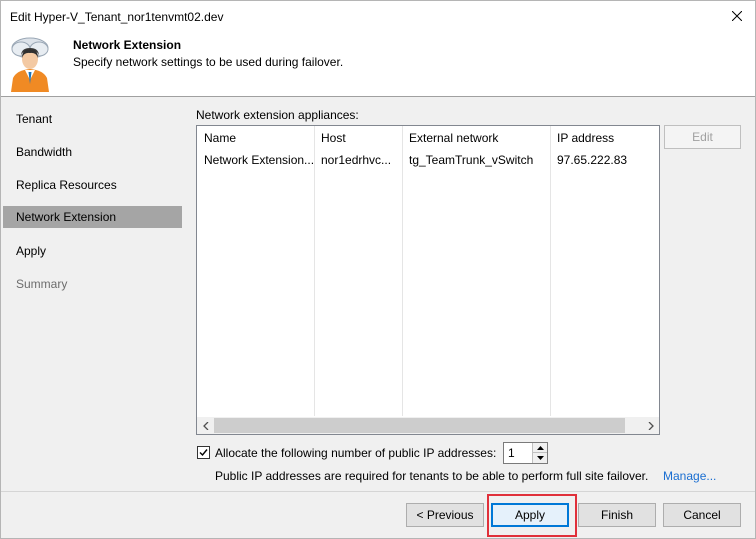  I want to click on appliances-label: Network extension appliances:, so click(277, 115).